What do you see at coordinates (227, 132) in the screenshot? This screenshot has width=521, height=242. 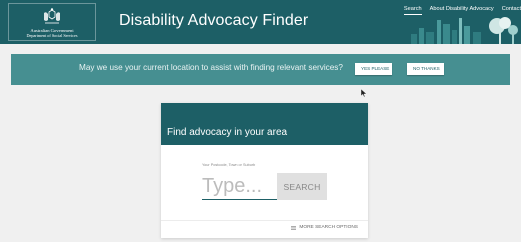 I see `search-card-title: Find advocacy in your area` at bounding box center [227, 132].